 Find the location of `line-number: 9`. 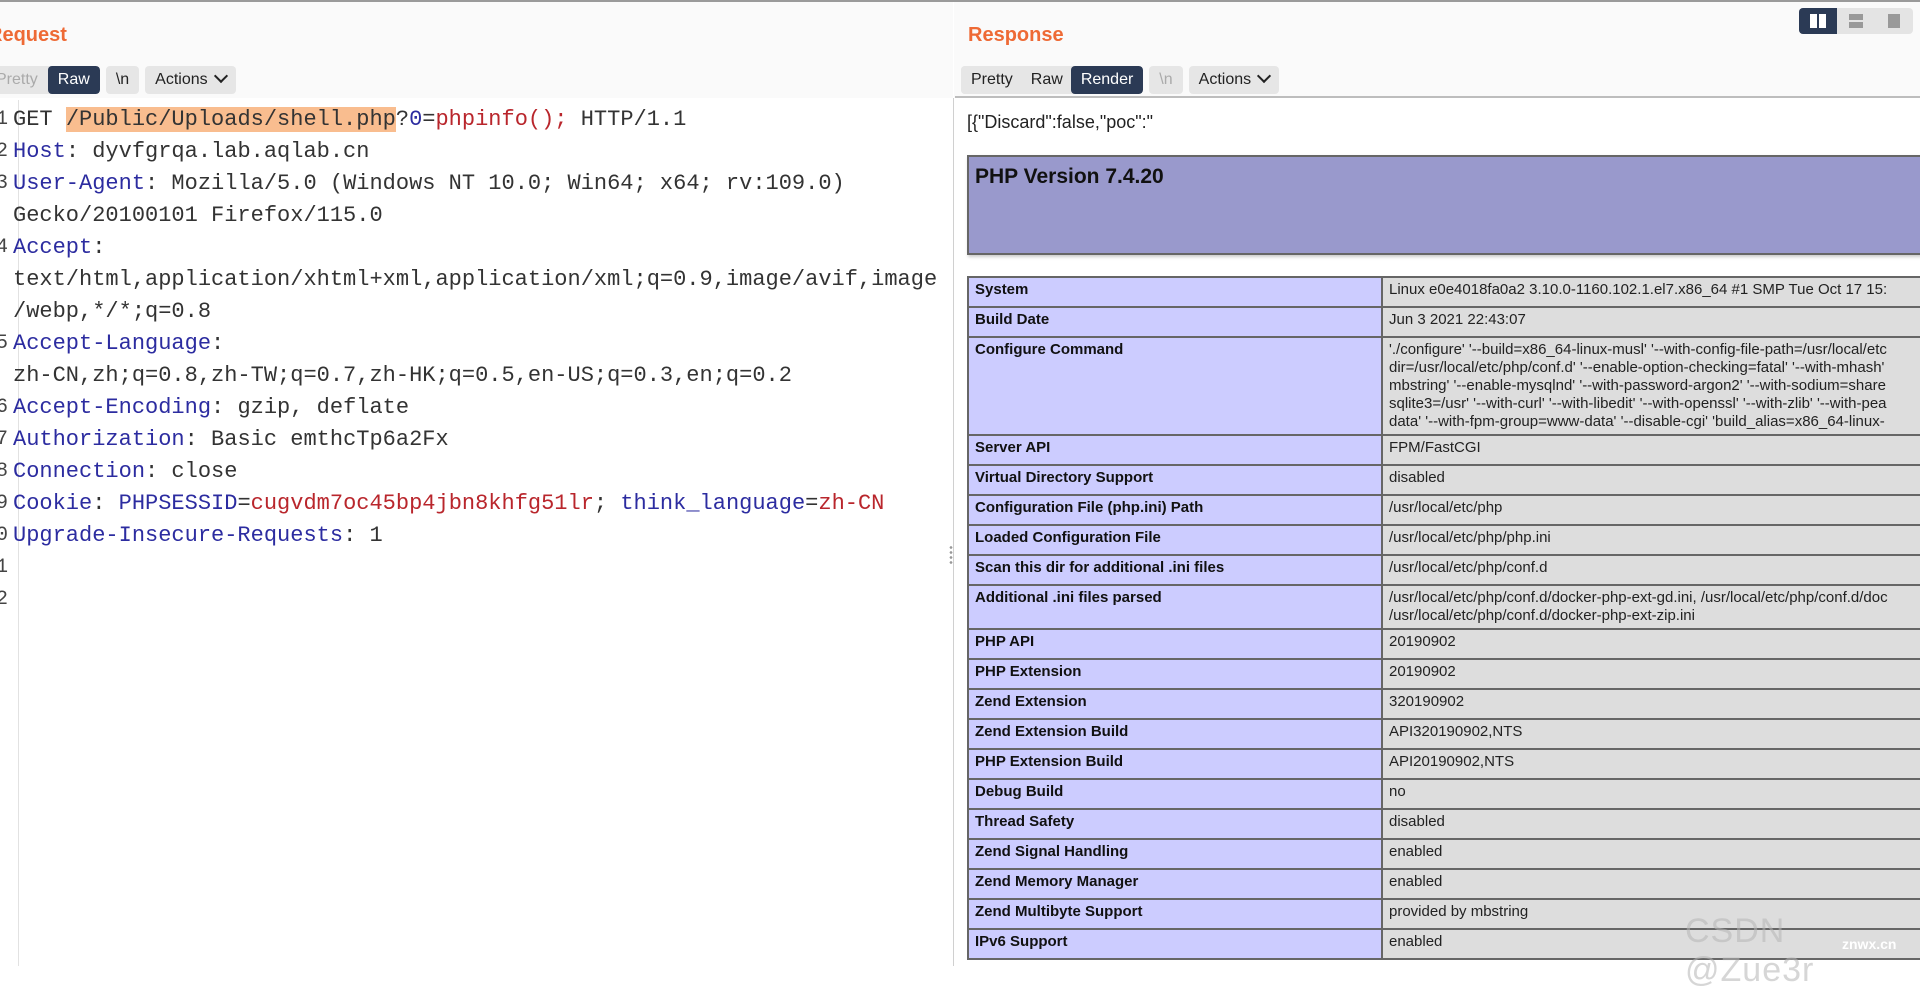

line-number: 9 is located at coordinates (4, 503).